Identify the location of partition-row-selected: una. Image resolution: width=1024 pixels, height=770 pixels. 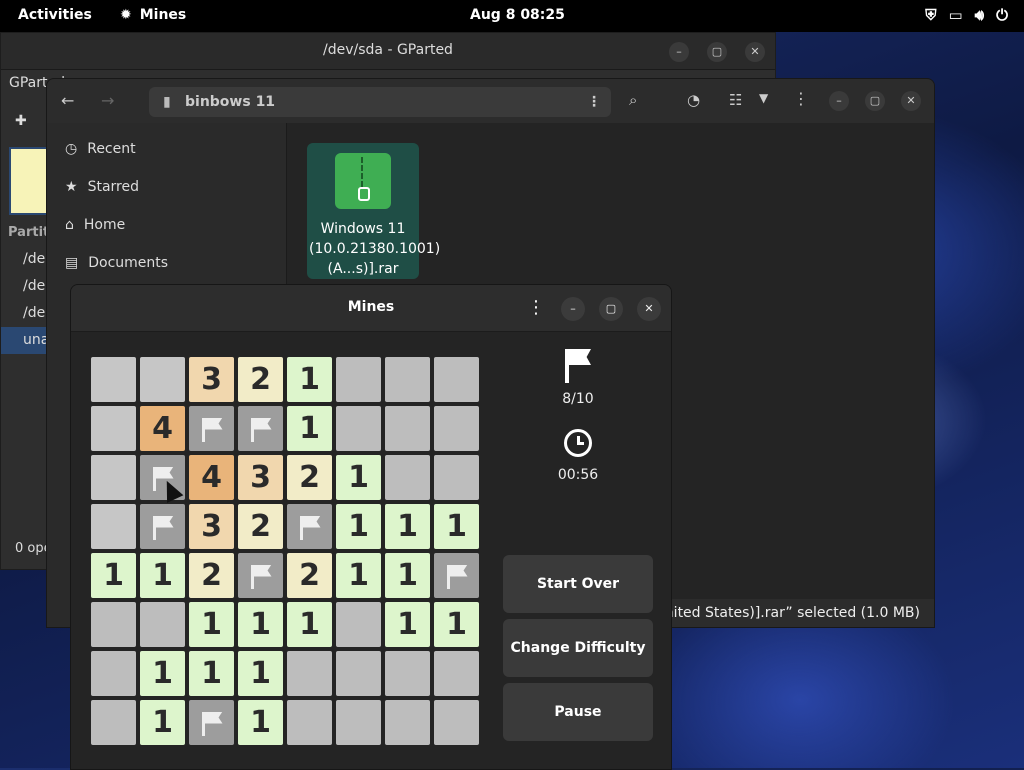
(25, 340).